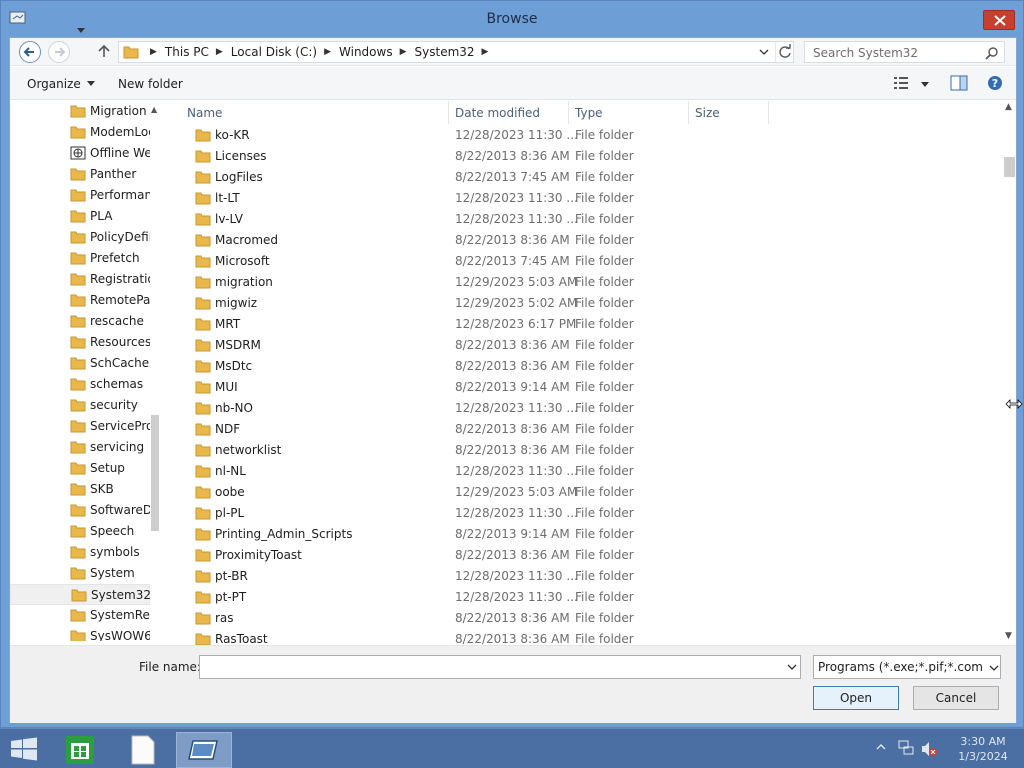  Describe the element at coordinates (59, 52) in the screenshot. I see `forward-button` at that location.